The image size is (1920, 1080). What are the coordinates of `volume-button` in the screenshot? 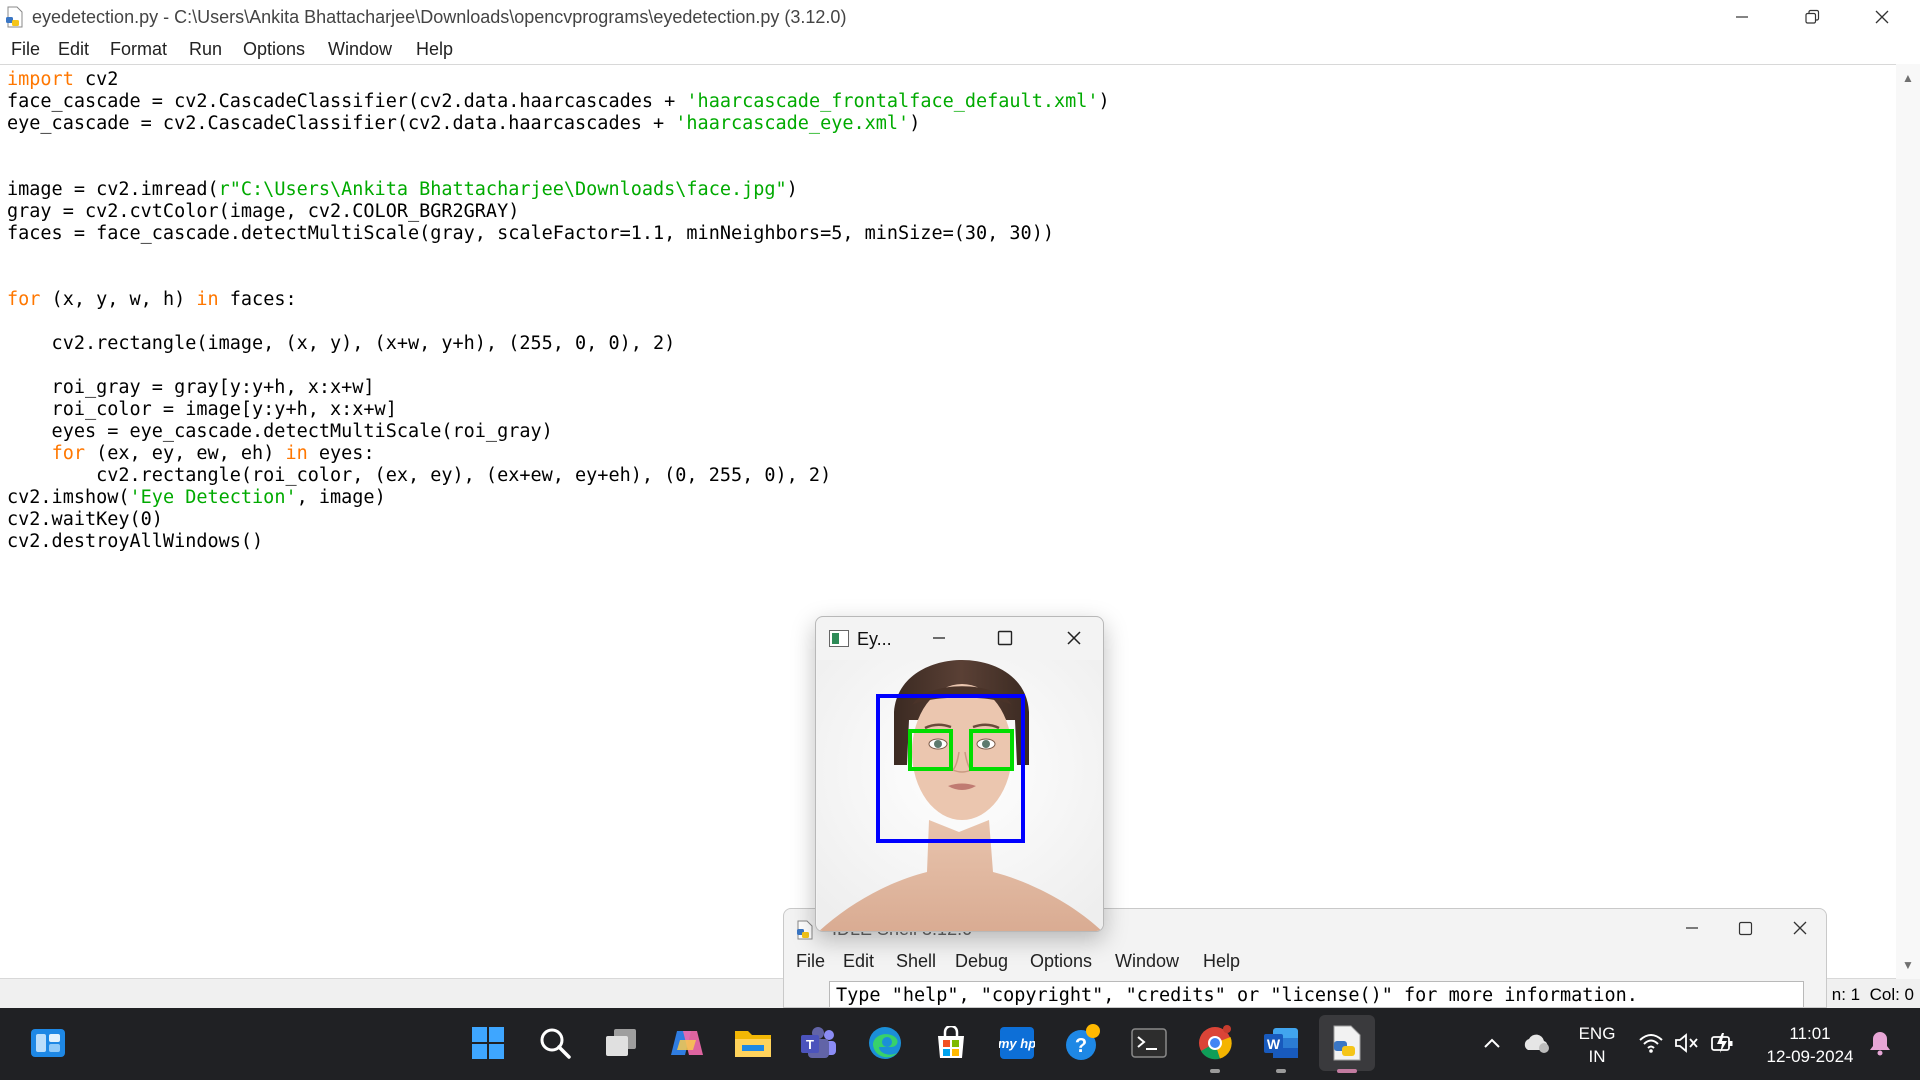 It's located at (1687, 1043).